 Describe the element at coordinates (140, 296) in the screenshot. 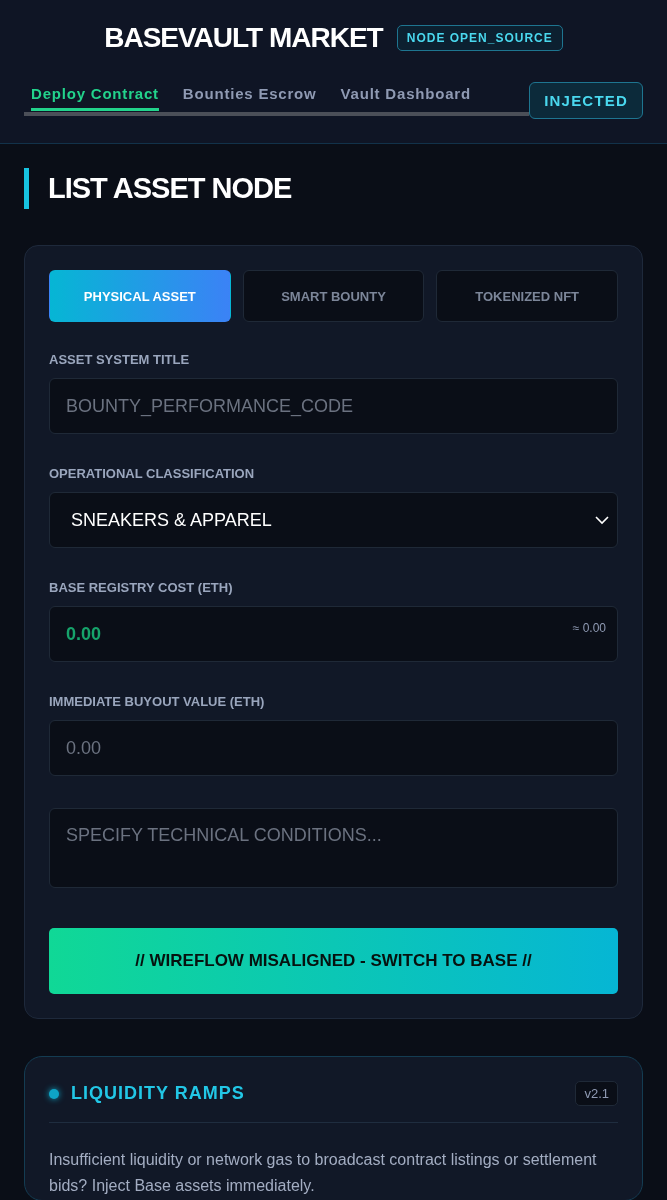

I see `asset-type-tab: PHYSICAL ASSET` at that location.